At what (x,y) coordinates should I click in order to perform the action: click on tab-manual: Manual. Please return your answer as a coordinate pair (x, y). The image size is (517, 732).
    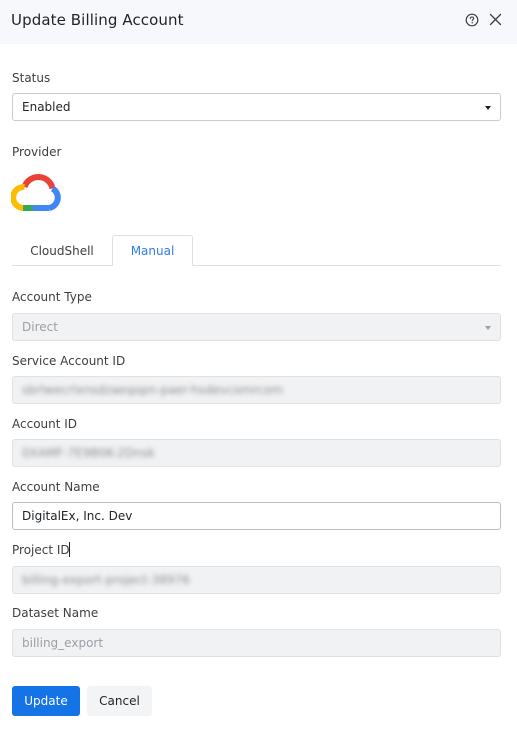
    Looking at the image, I should click on (152, 250).